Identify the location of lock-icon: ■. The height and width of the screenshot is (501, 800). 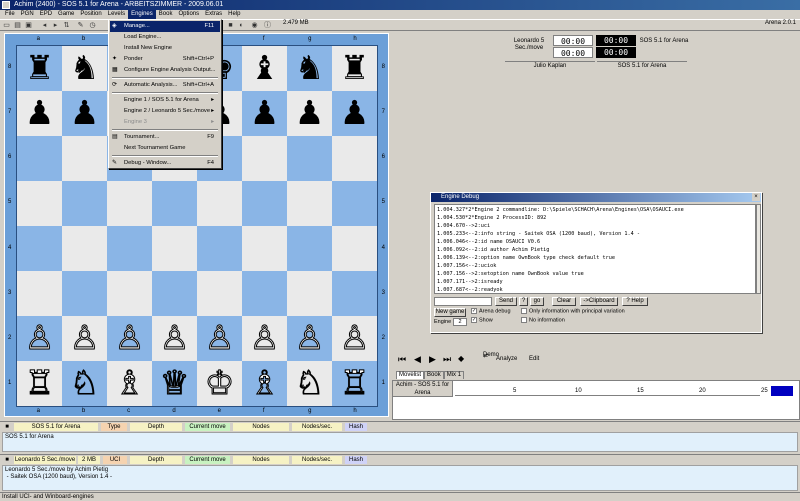
(7, 460).